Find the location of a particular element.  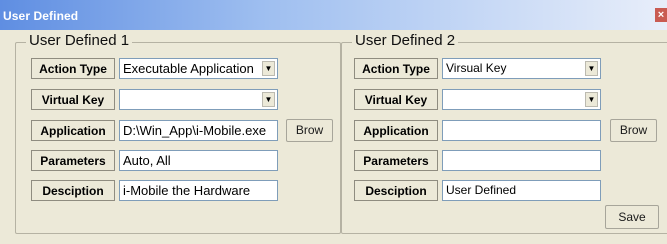

application-input: D:\Win_App\i-Mobile.exe is located at coordinates (198, 130).